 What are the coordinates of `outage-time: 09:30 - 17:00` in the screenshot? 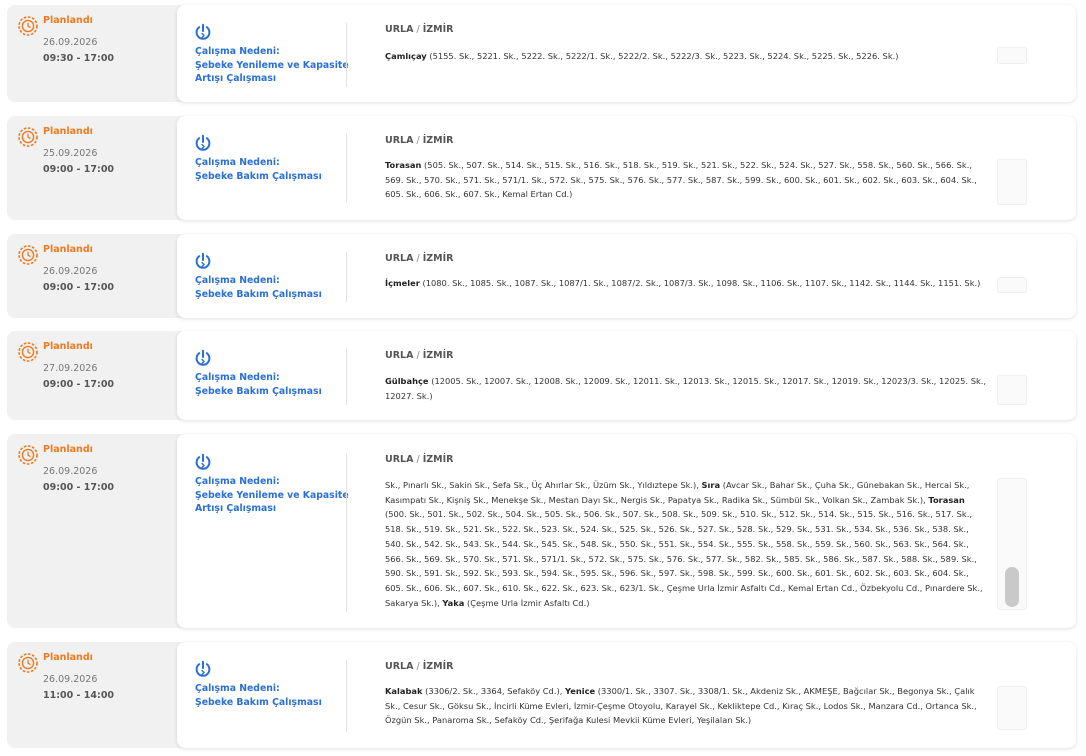 It's located at (79, 58).